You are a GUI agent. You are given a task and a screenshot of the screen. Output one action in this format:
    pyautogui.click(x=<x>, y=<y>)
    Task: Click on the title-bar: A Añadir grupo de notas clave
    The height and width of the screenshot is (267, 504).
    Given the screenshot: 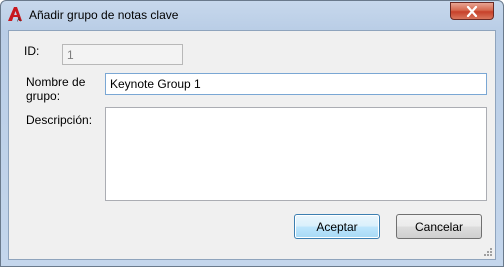 What is the action you would take?
    pyautogui.click(x=252, y=15)
    